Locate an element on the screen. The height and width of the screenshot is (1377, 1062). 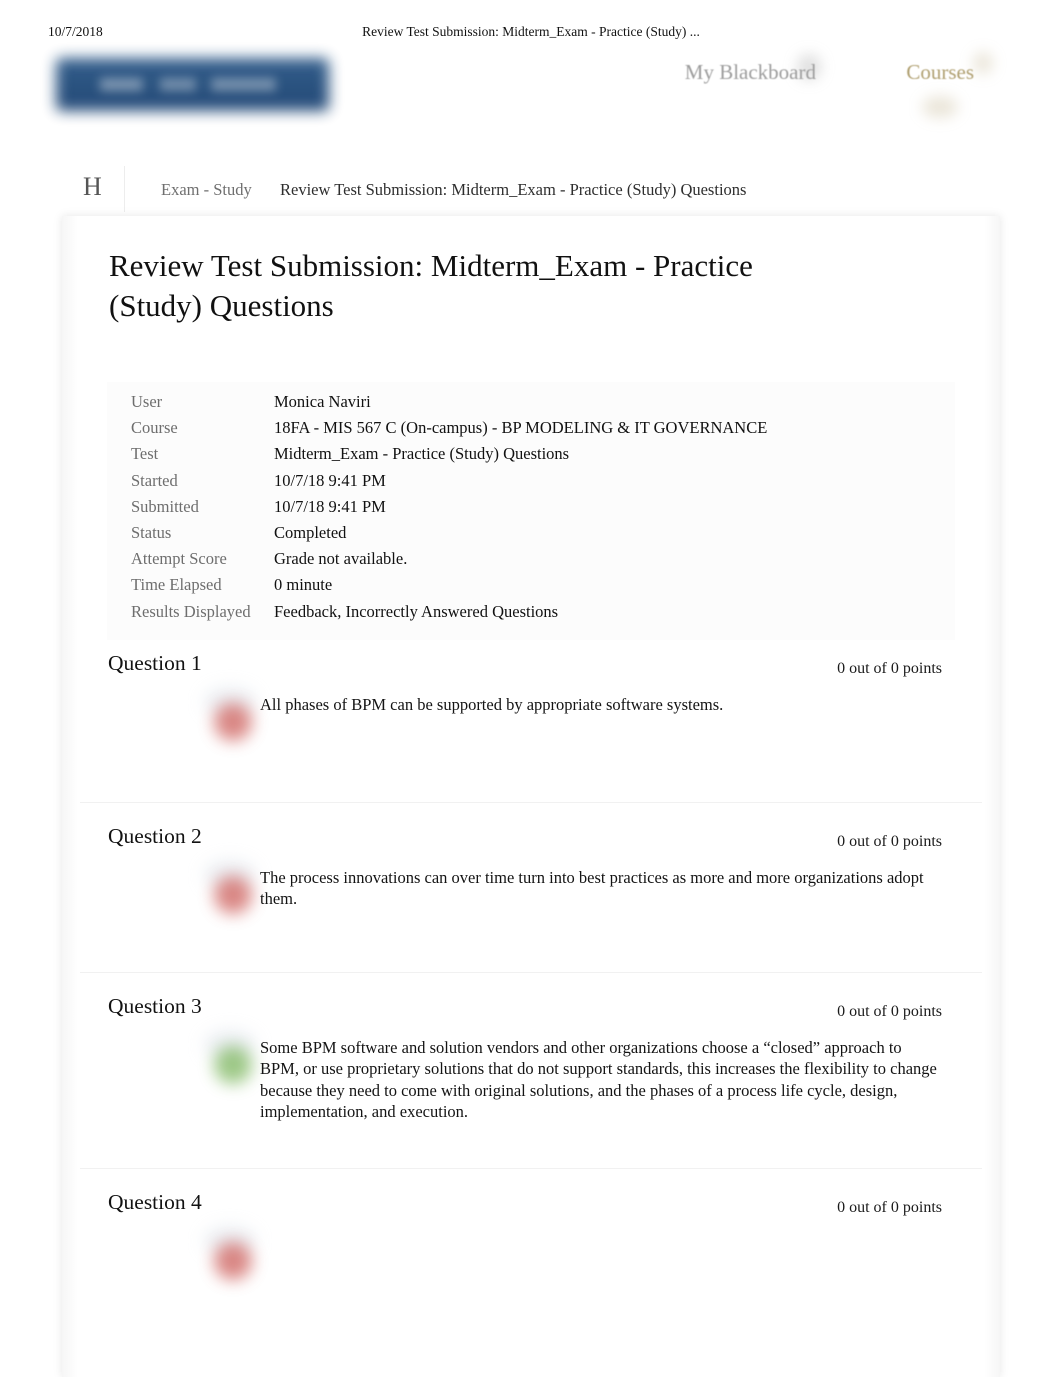
question-header: Question 1 0 out of 0 points is located at coordinates (531, 668).